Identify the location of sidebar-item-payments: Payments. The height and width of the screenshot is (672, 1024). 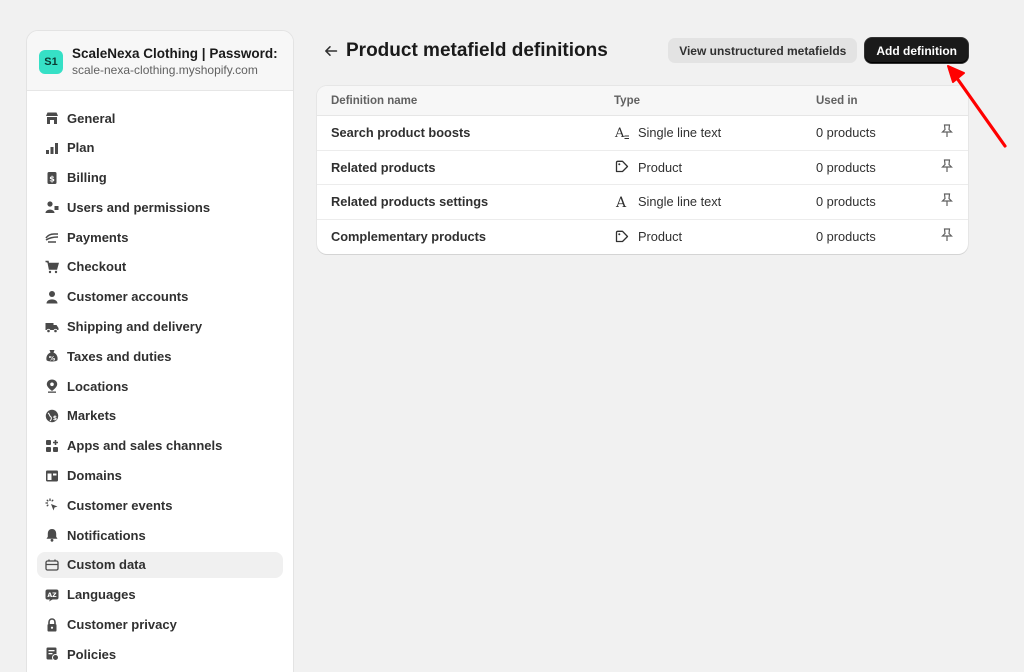
(160, 237).